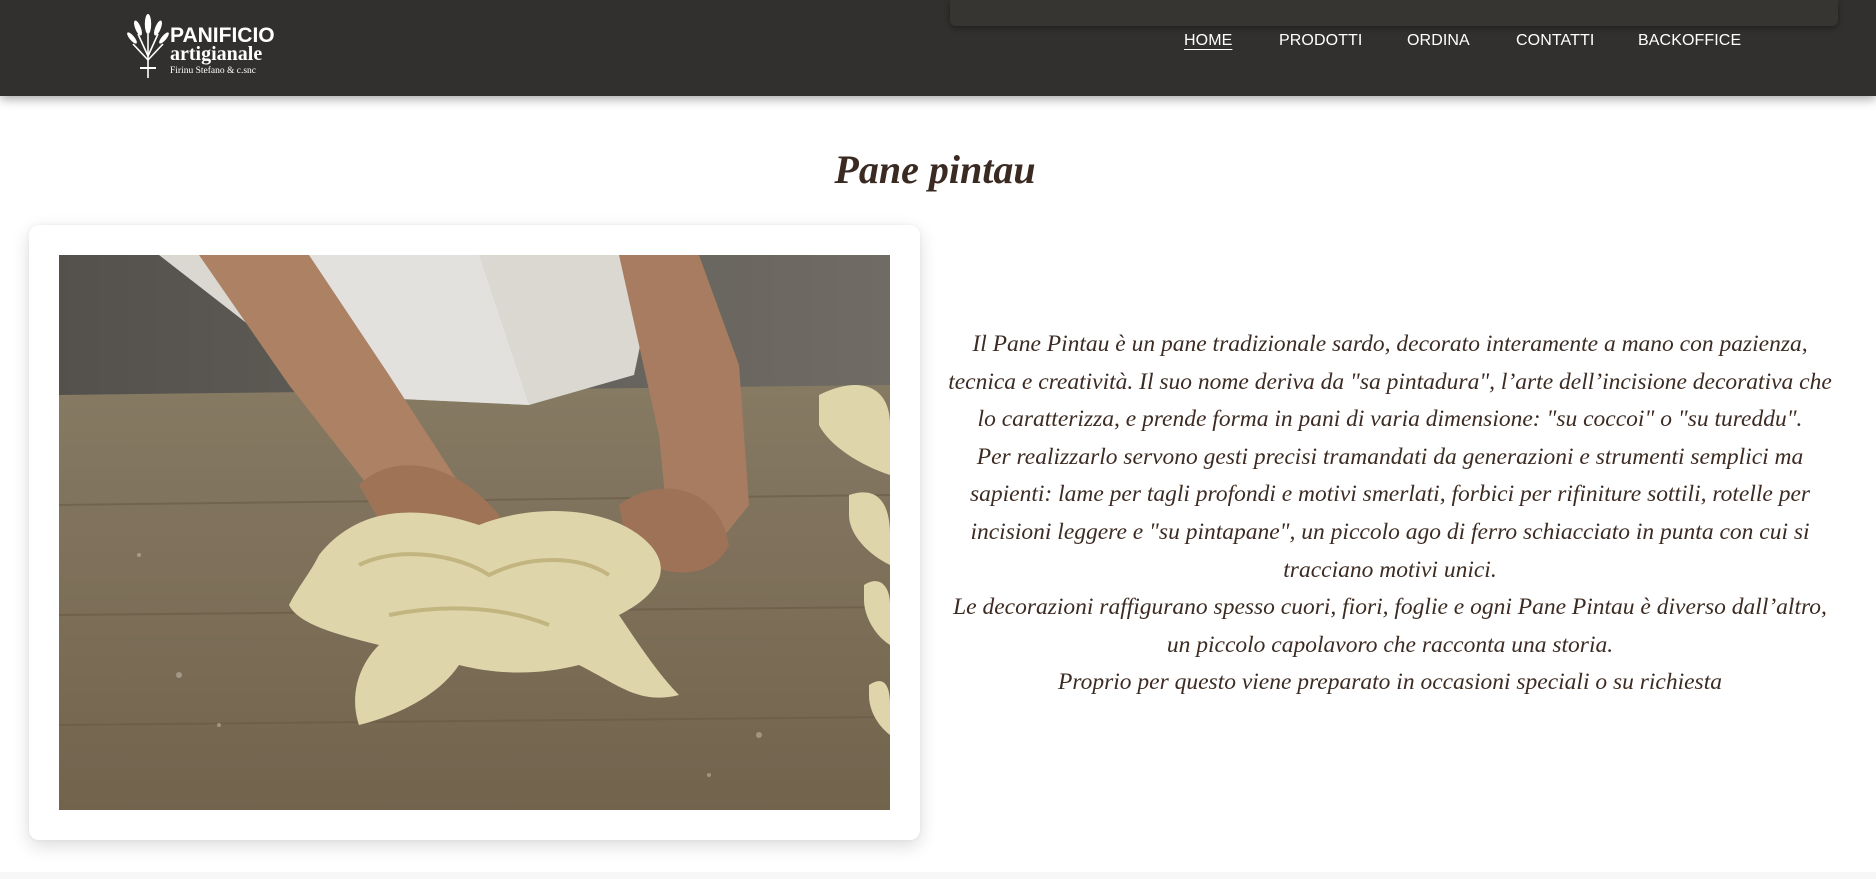 This screenshot has width=1876, height=879. What do you see at coordinates (1320, 41) in the screenshot?
I see `nav-item-prodotti: PRODOTTI` at bounding box center [1320, 41].